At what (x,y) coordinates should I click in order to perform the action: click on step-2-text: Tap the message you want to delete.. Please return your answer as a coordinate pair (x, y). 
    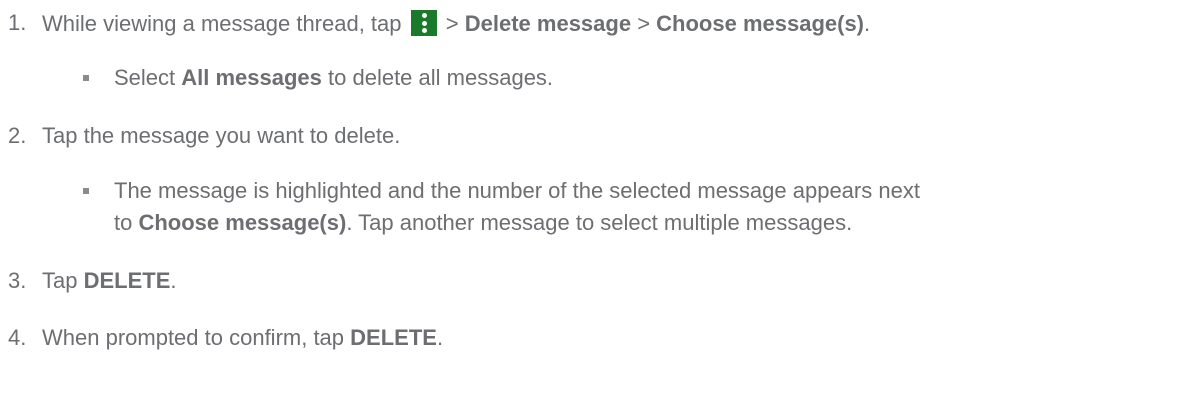
    Looking at the image, I should click on (221, 135).